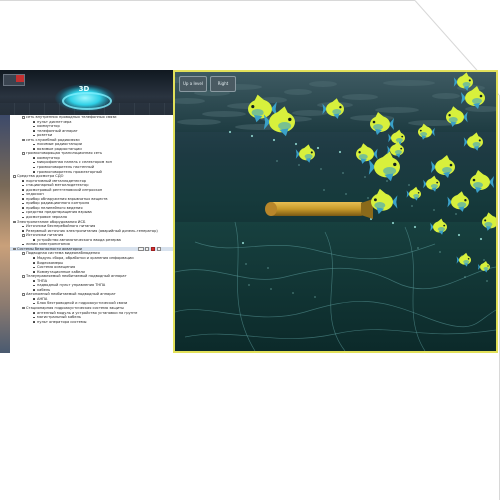 This screenshot has height=504, width=500. Describe the element at coordinates (91, 322) in the screenshot. I see `tree-row: пульт оператора системы` at that location.